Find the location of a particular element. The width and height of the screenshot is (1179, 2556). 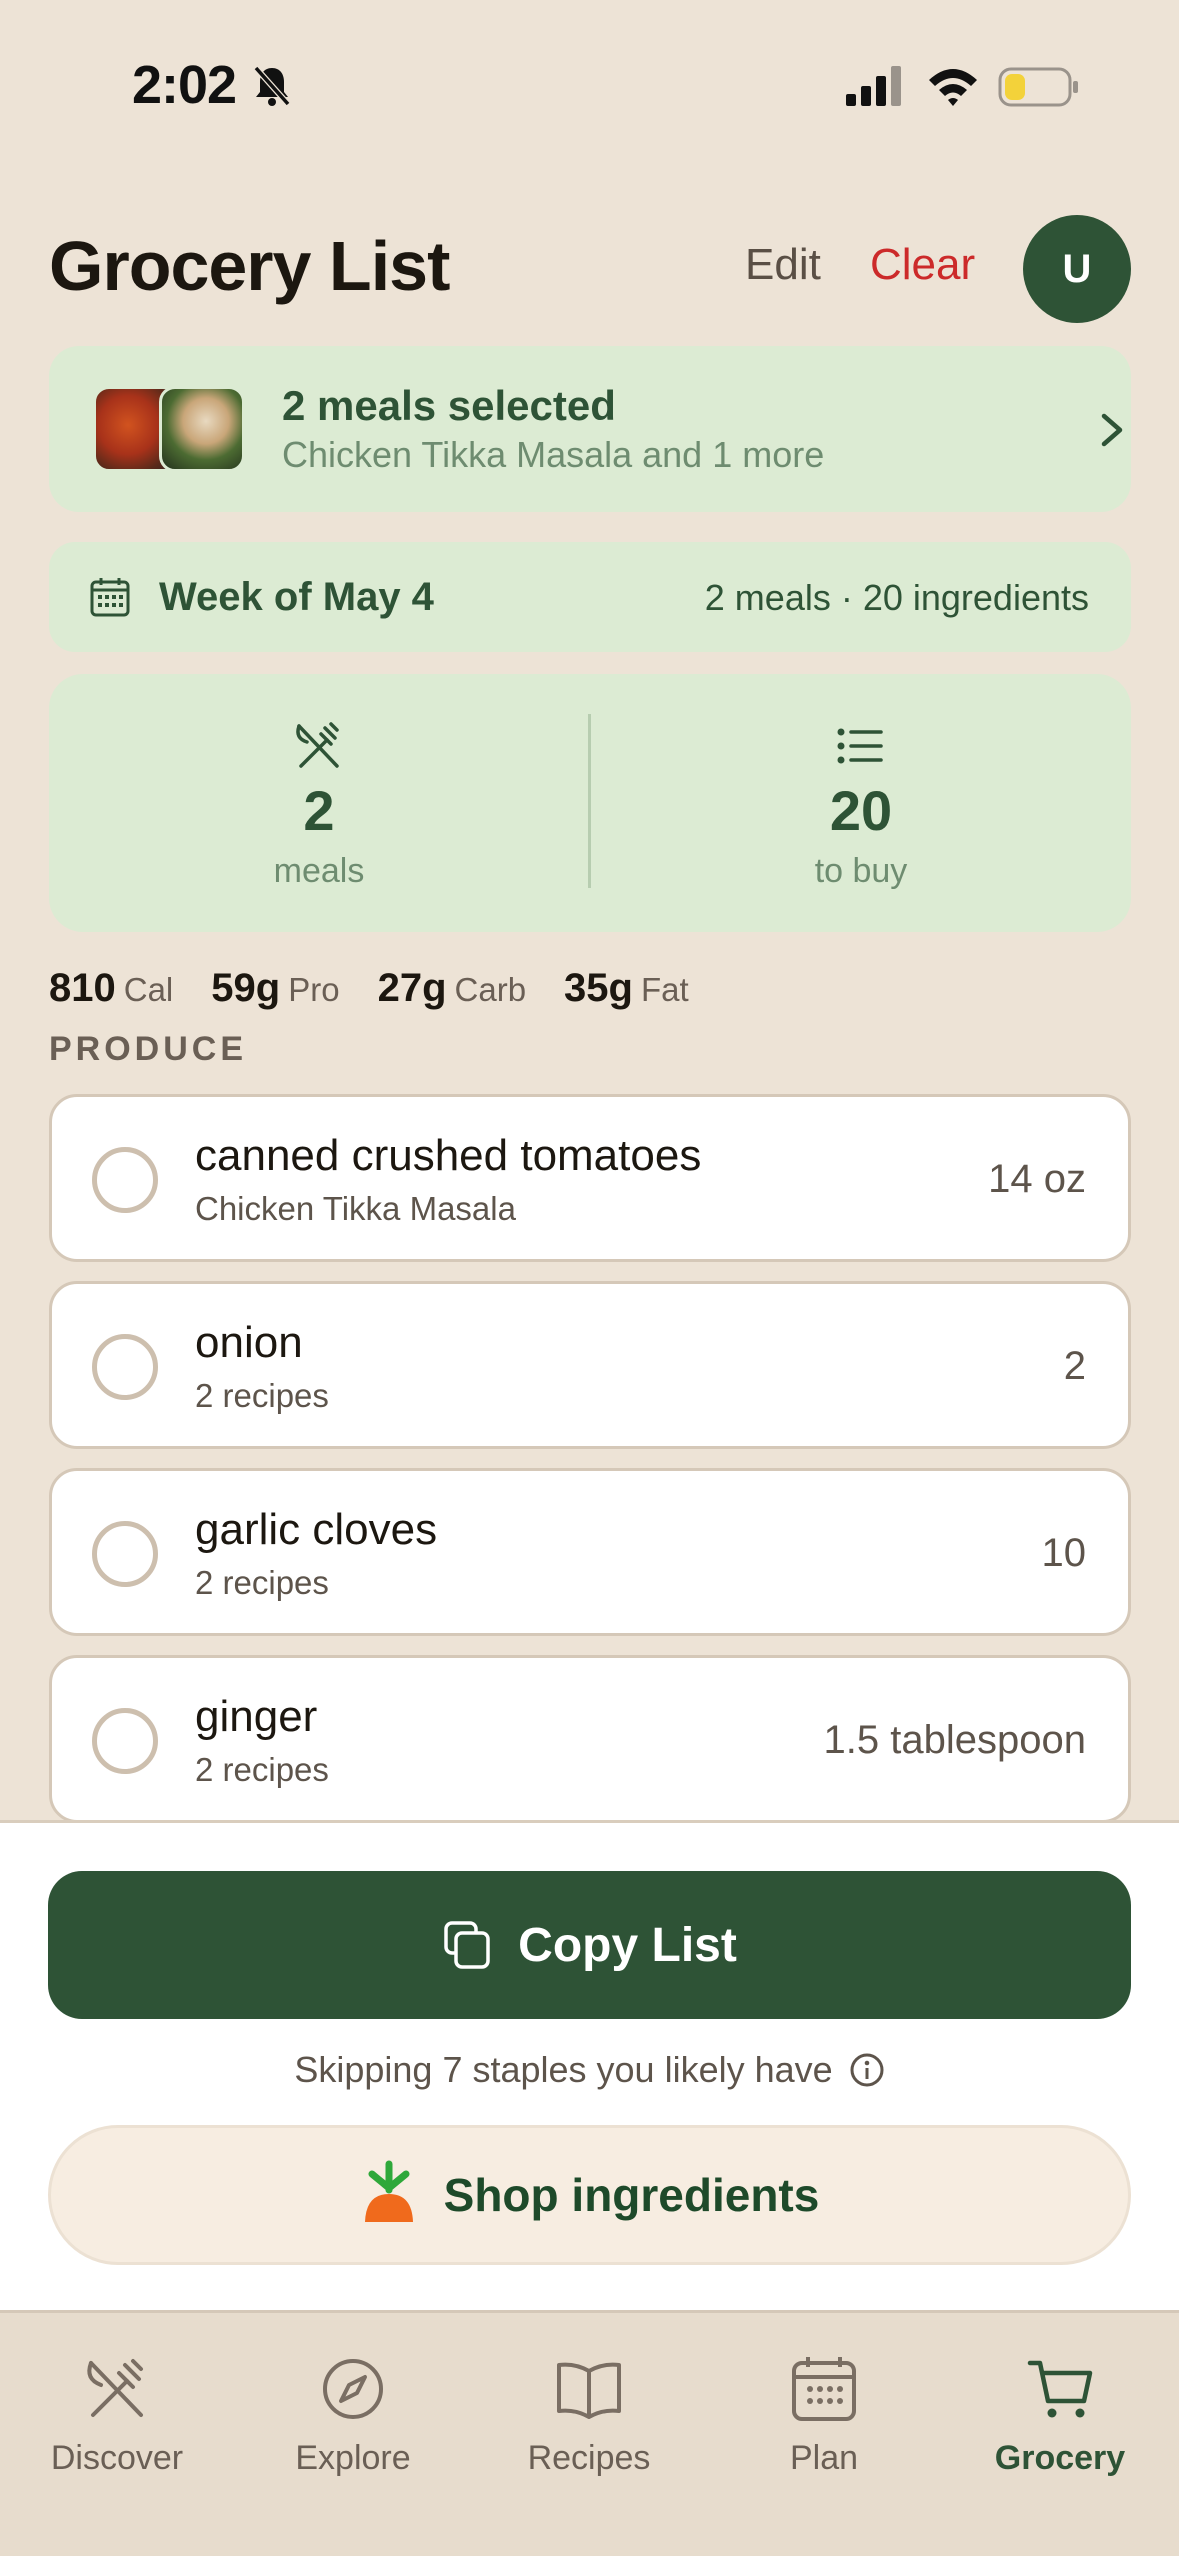

shop-ingredients-button: Shop ingredients is located at coordinates (589, 2195).